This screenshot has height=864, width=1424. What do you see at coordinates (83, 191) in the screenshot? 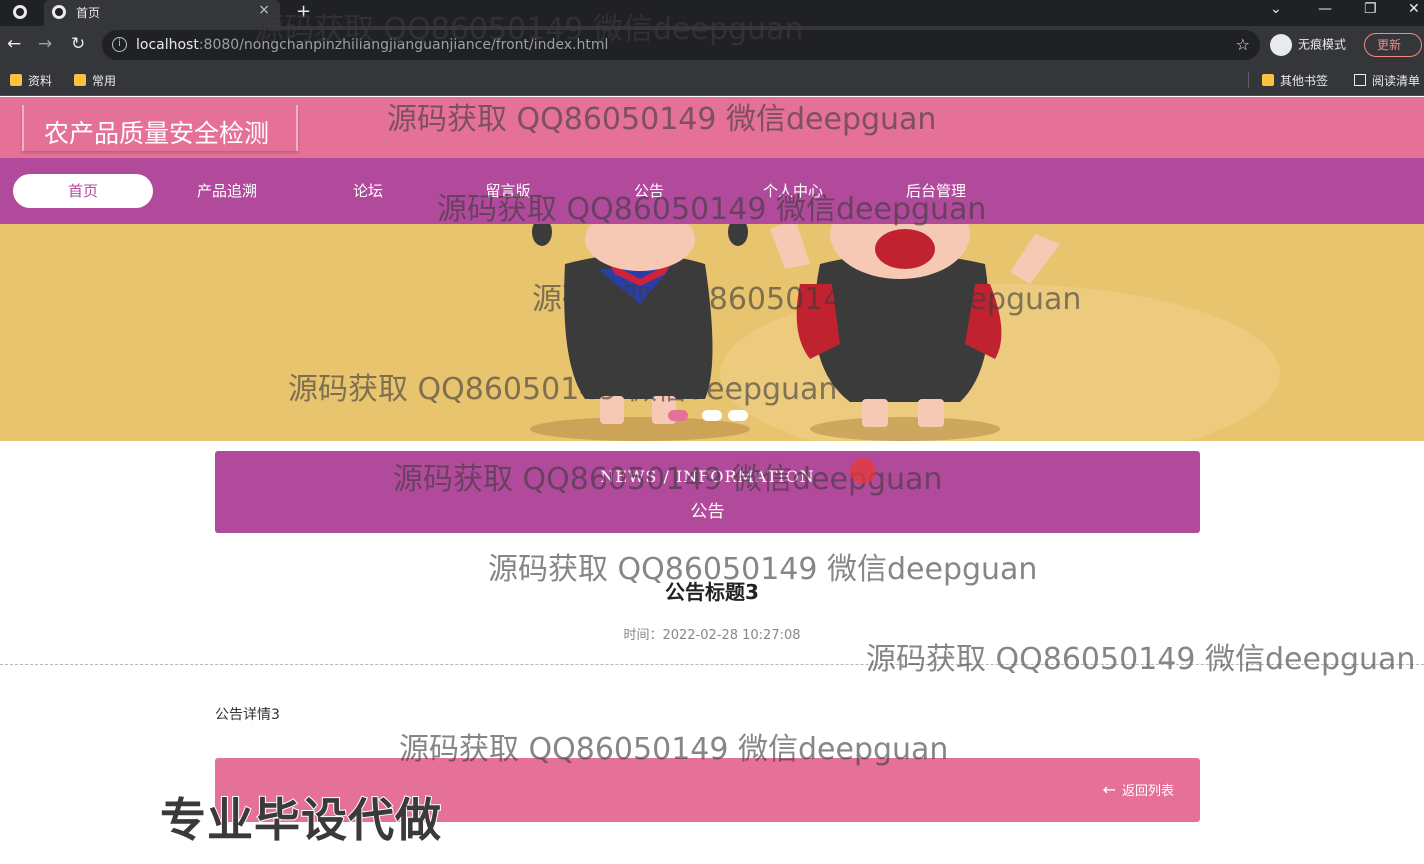
I see `nav-home: 首页` at bounding box center [83, 191].